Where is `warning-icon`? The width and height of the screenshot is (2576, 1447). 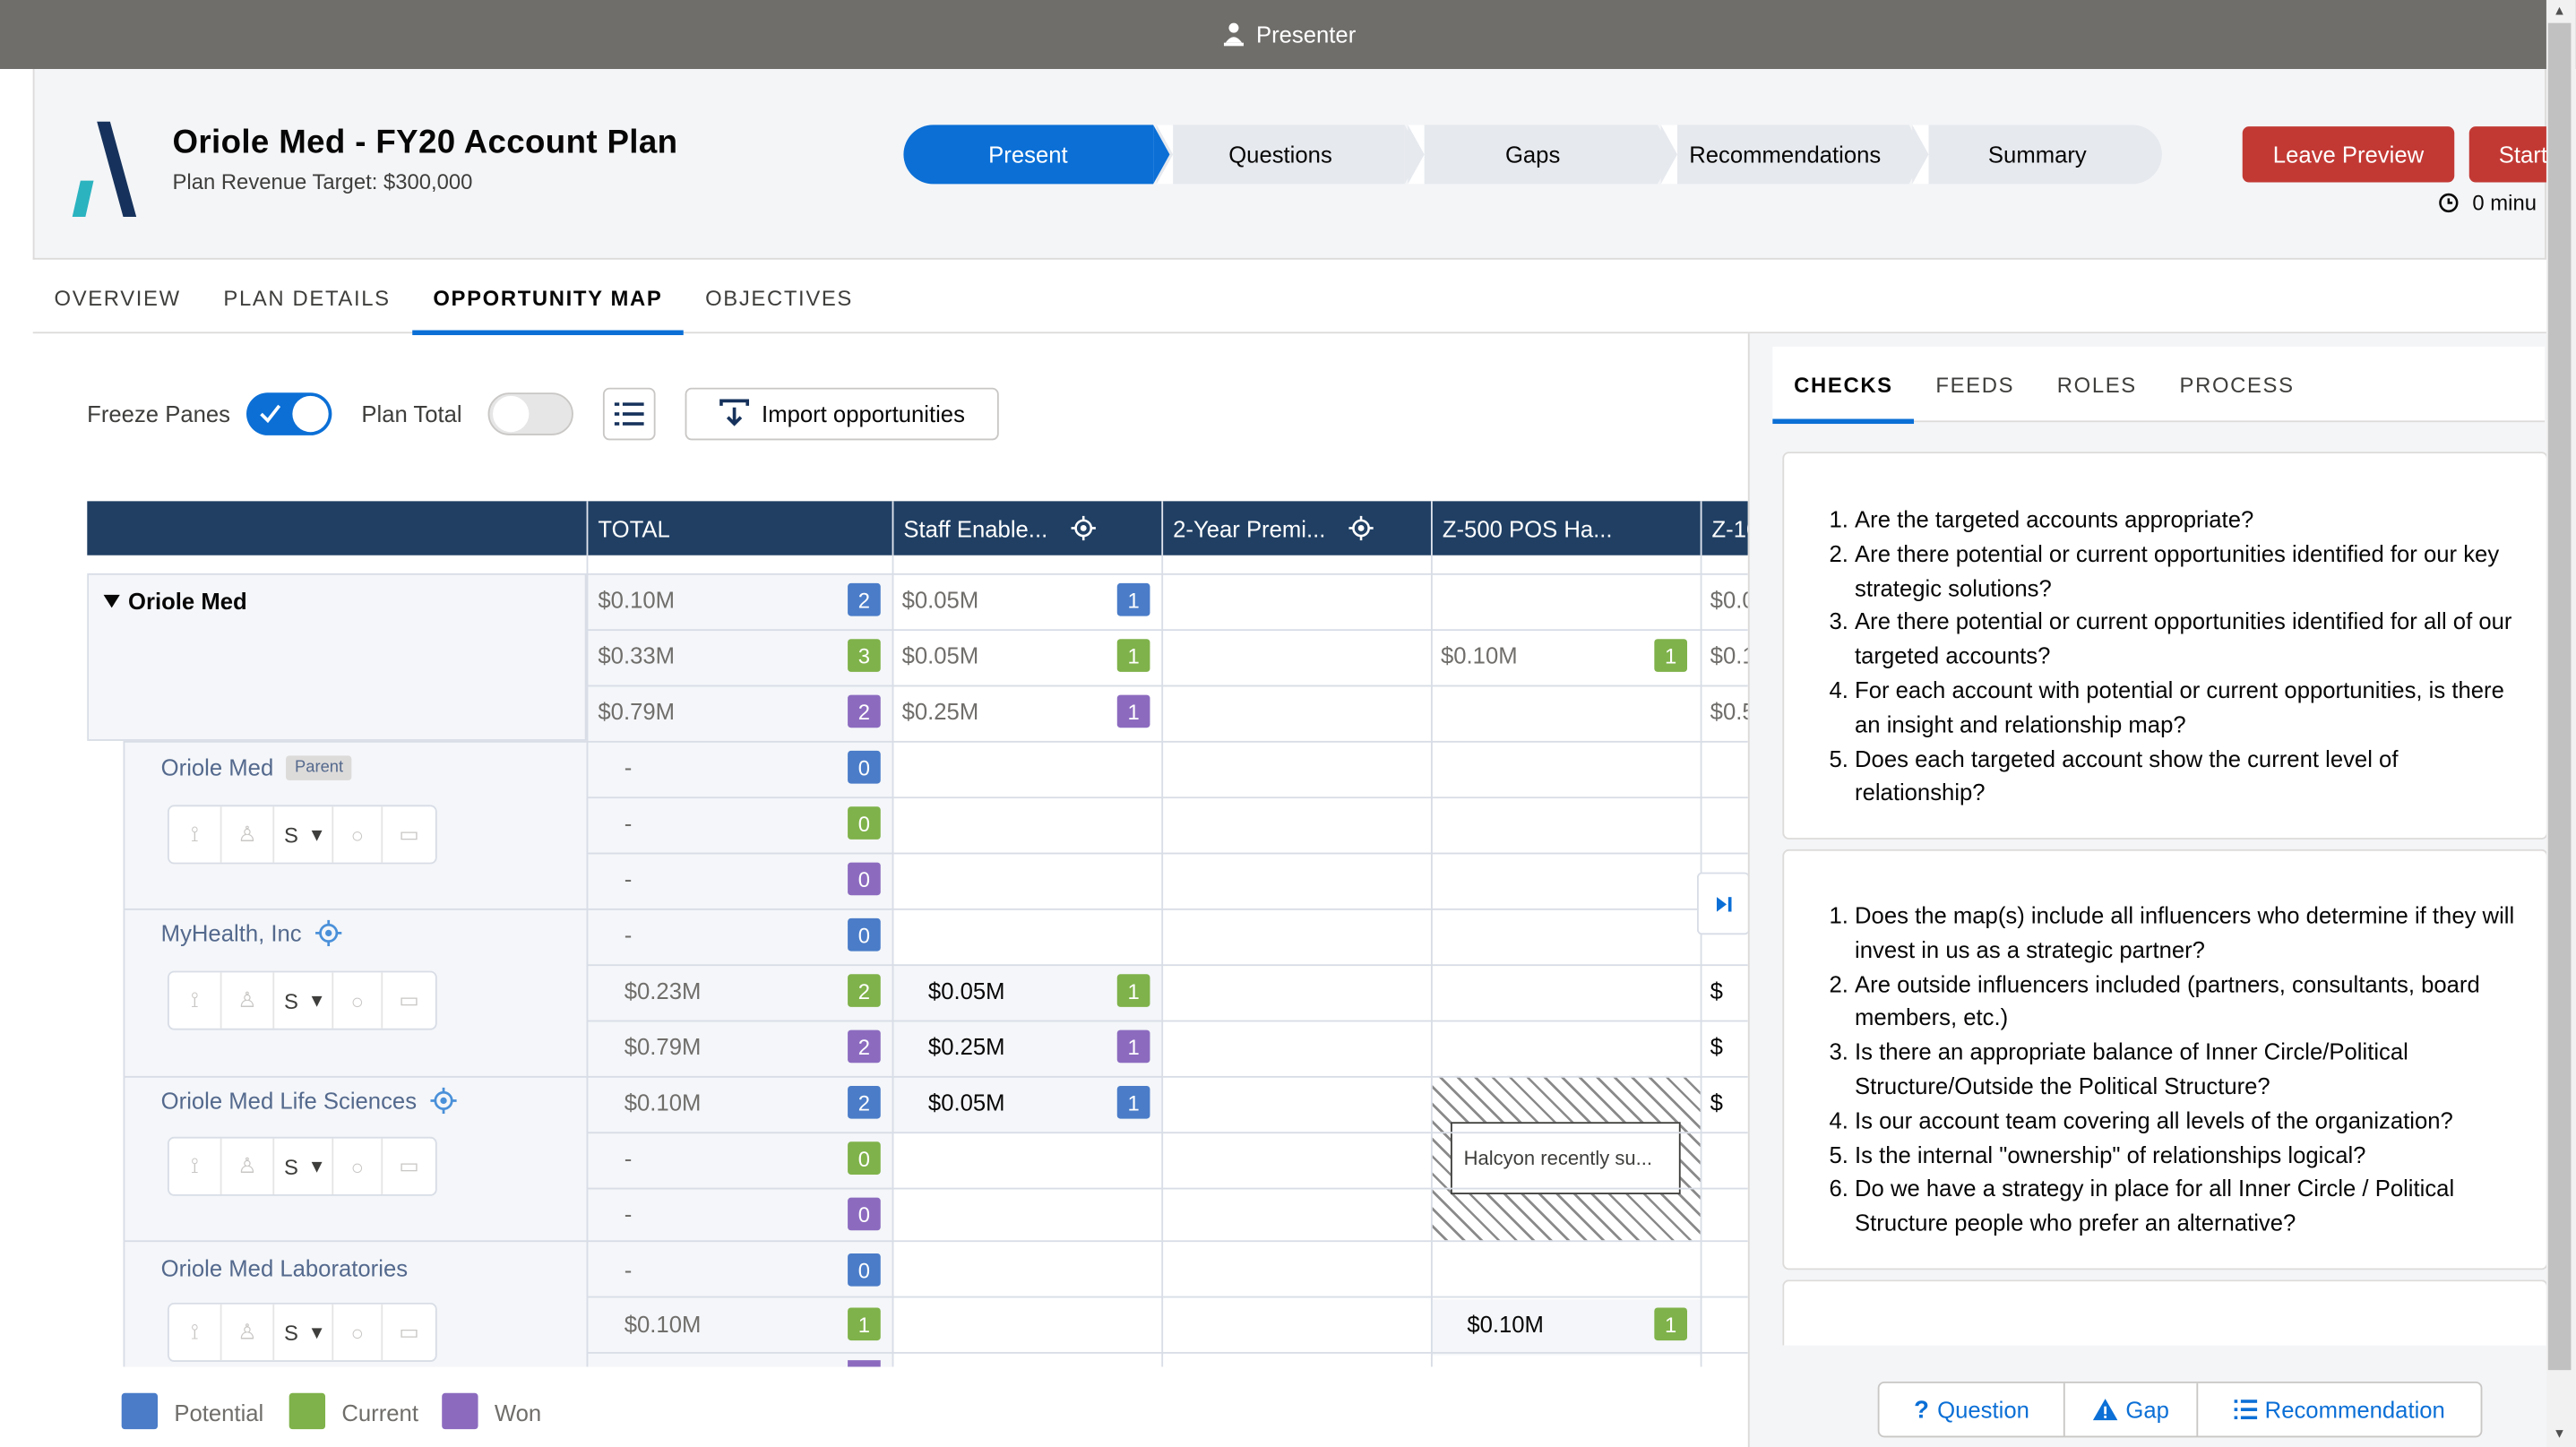 warning-icon is located at coordinates (2105, 1410).